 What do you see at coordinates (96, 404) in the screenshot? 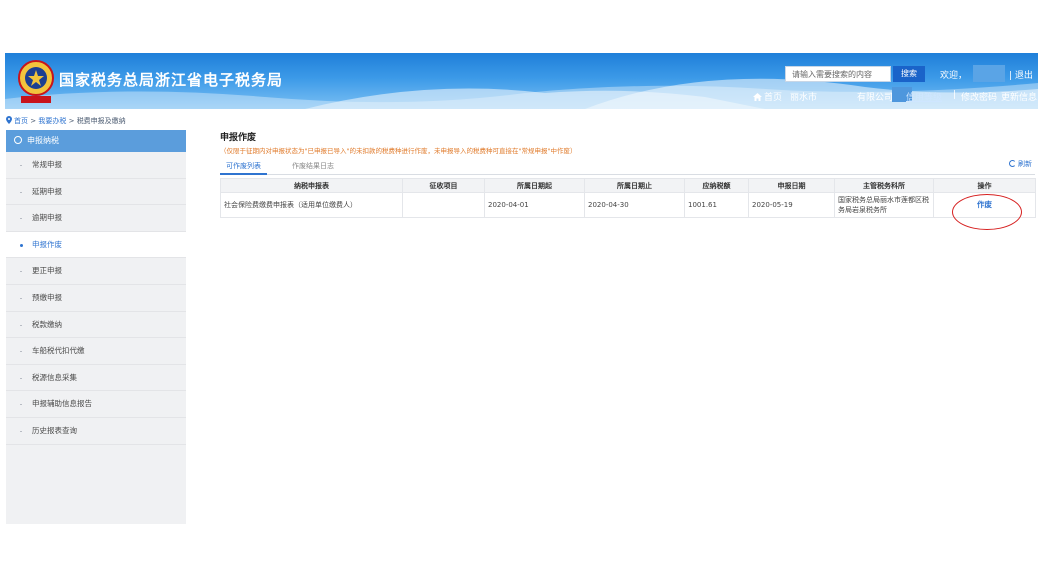
I see `sidebar-item-auxiliary-report: 申报辅助信息报告` at bounding box center [96, 404].